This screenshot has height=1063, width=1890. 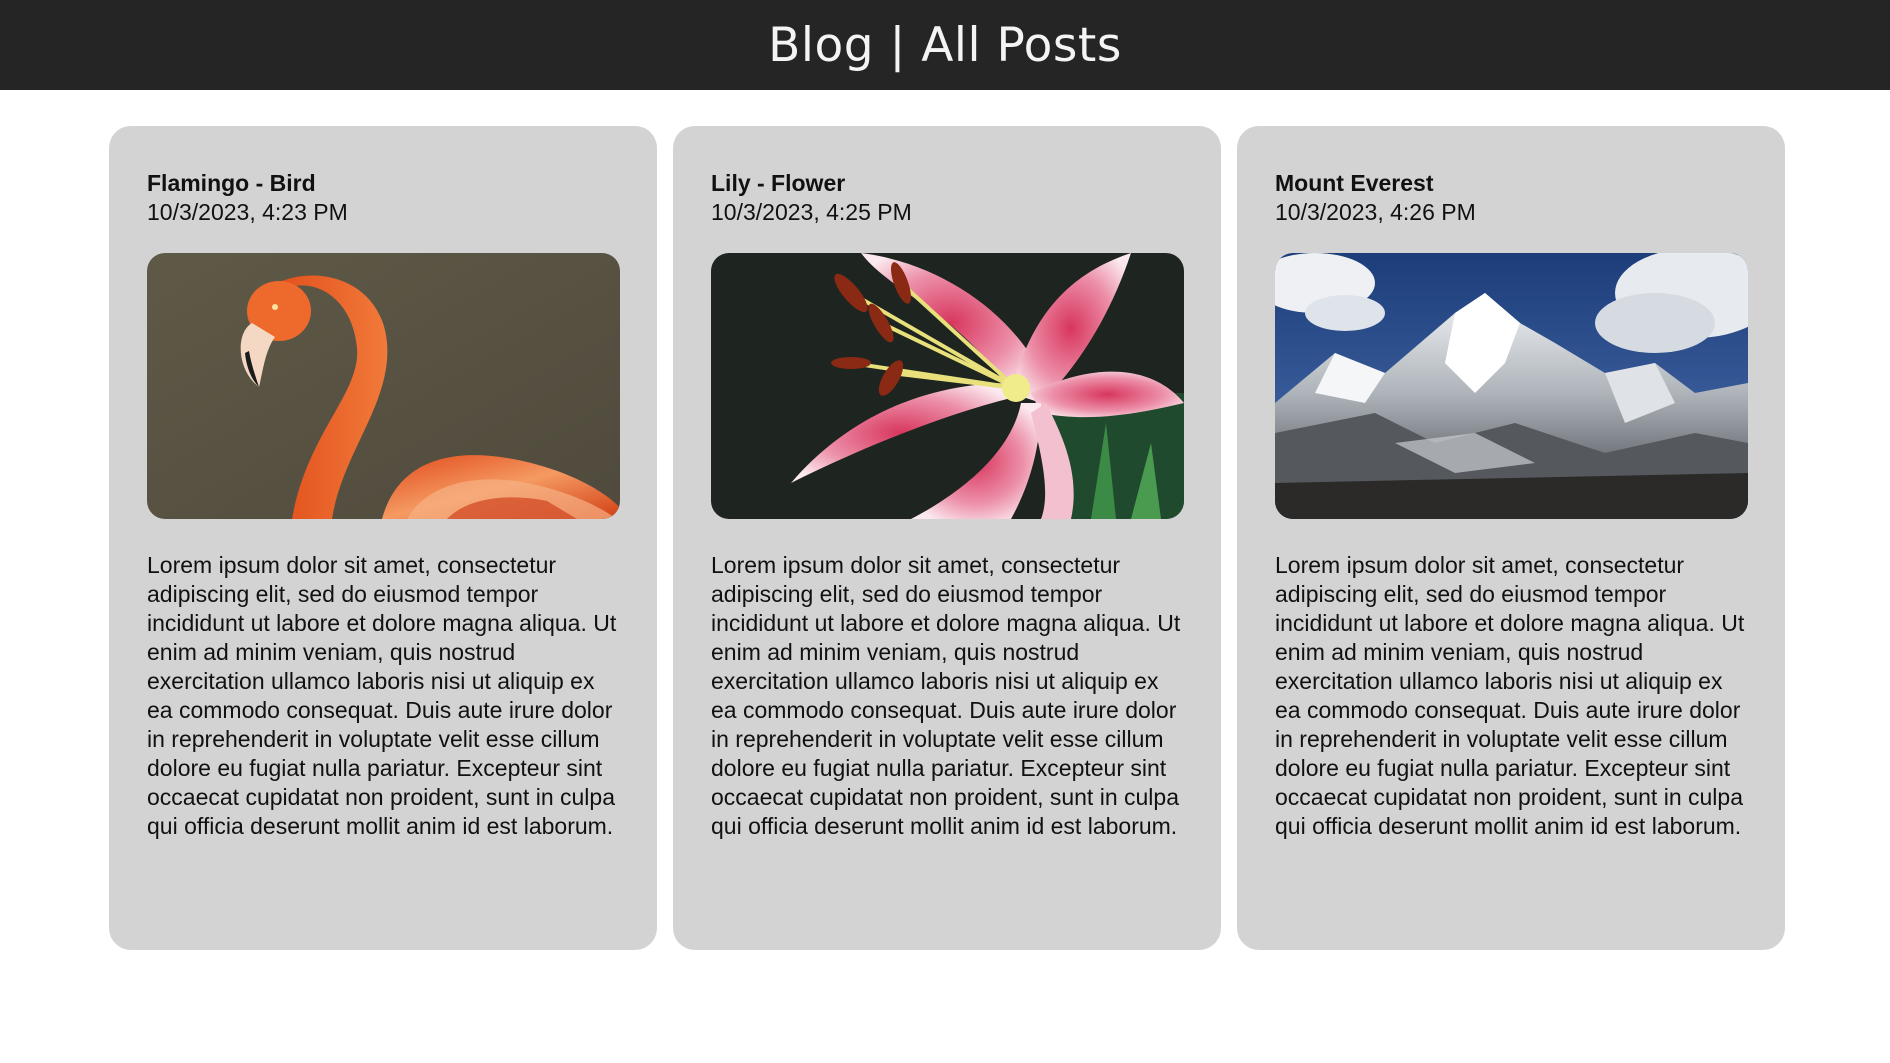 What do you see at coordinates (383, 386) in the screenshot?
I see `flamingo-image` at bounding box center [383, 386].